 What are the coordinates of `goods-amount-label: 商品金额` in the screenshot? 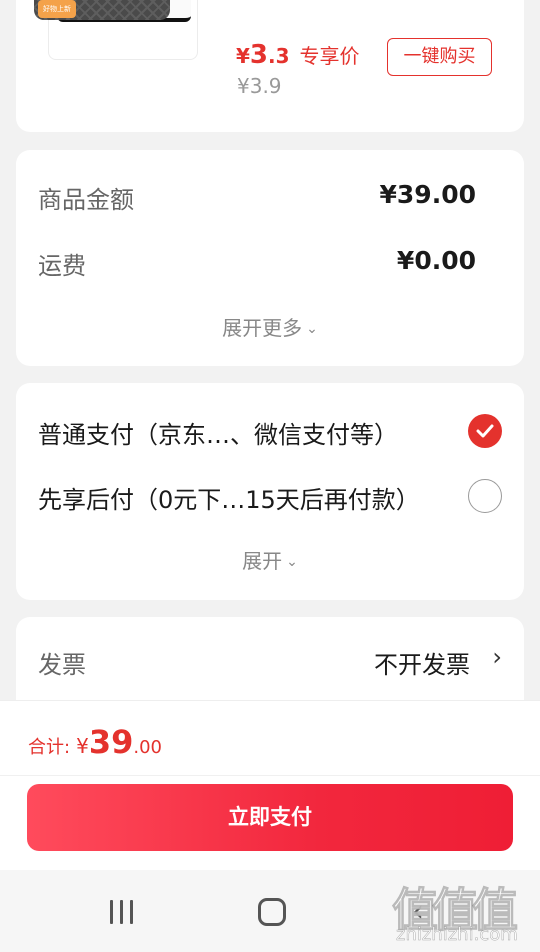 It's located at (86, 200).